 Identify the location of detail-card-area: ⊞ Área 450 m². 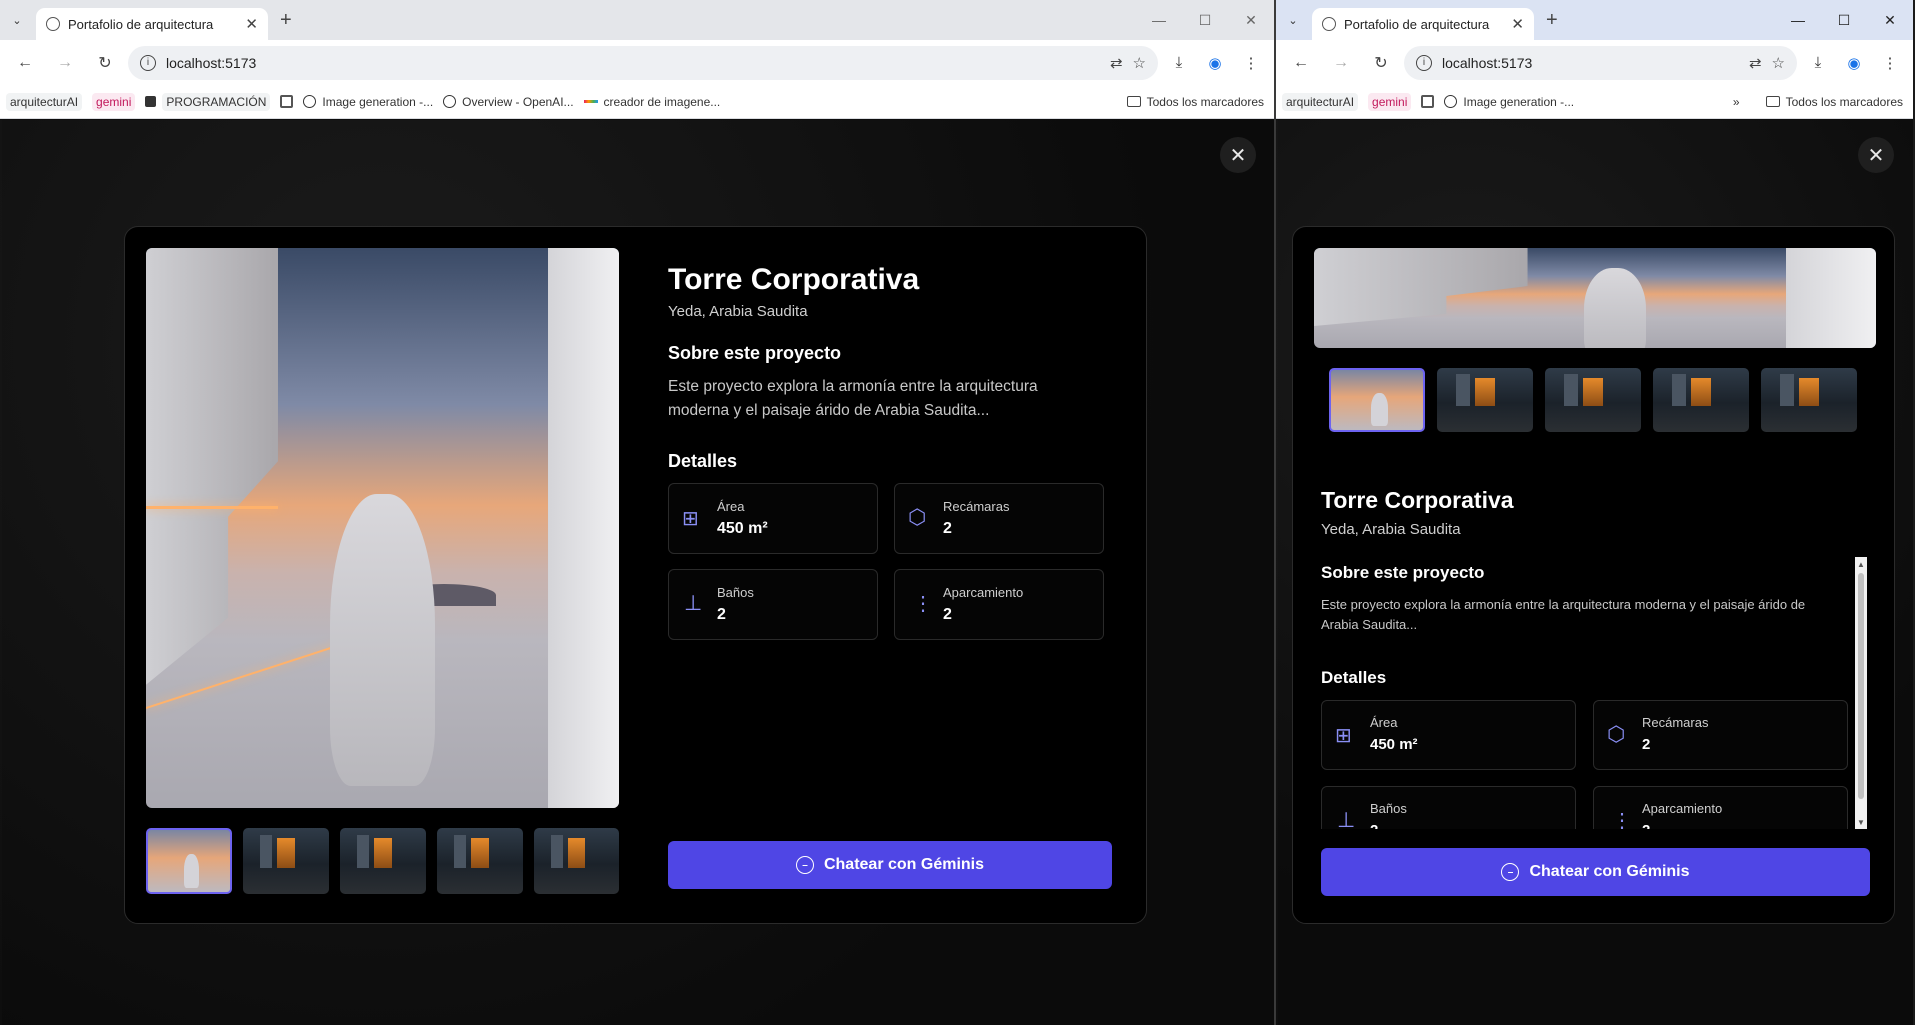
(773, 518).